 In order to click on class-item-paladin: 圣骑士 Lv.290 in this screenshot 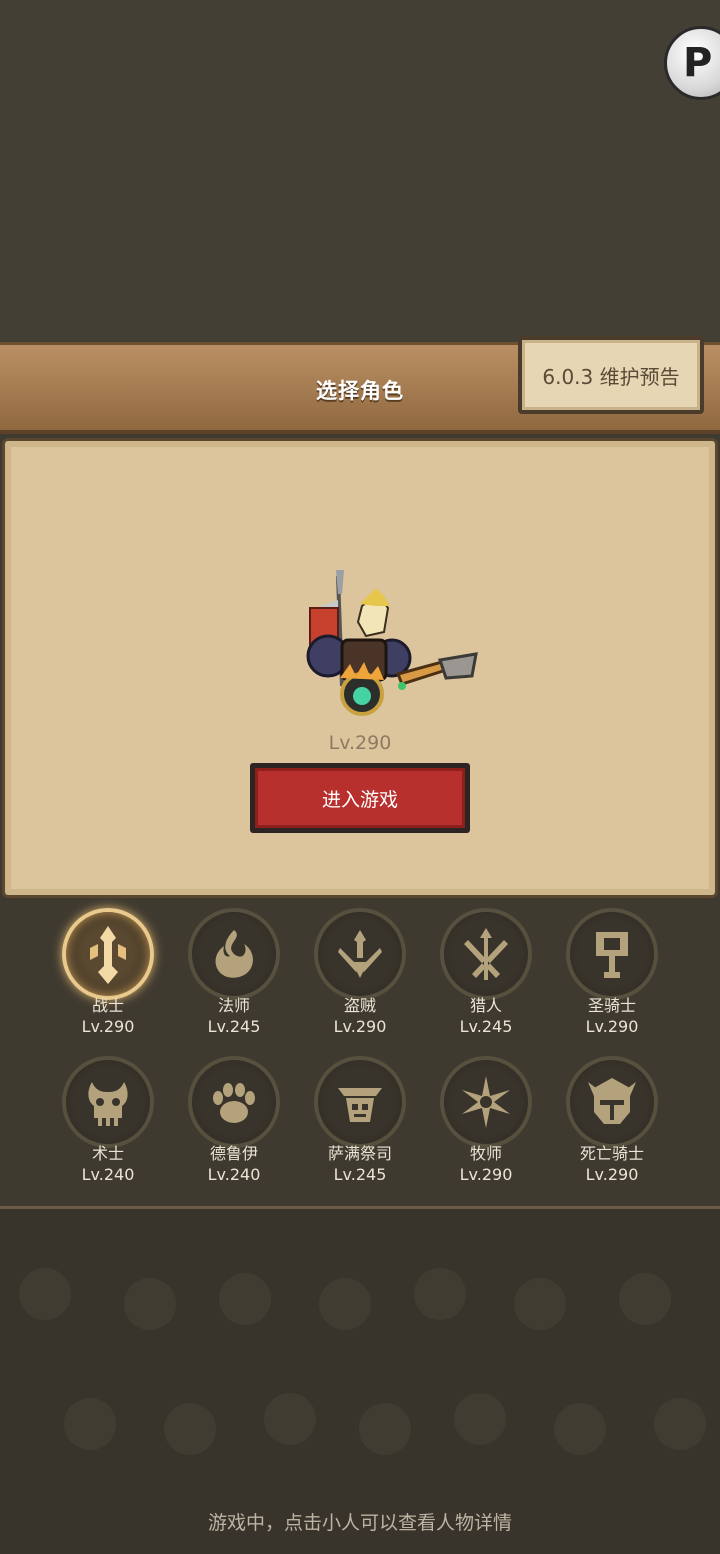, I will do `click(612, 973)`.